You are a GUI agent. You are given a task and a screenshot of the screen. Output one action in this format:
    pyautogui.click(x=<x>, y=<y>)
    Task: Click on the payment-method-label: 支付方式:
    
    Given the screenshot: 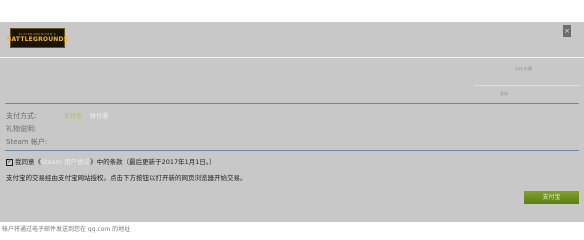 What is the action you would take?
    pyautogui.click(x=21, y=116)
    